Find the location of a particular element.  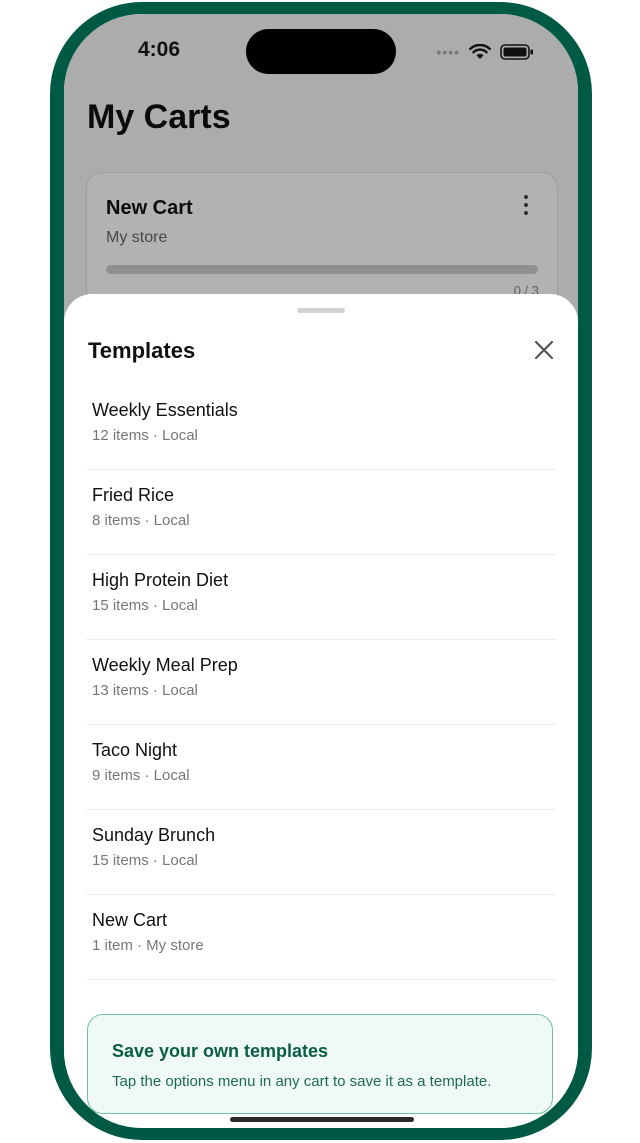

status-icons: •••• is located at coordinates (485, 52).